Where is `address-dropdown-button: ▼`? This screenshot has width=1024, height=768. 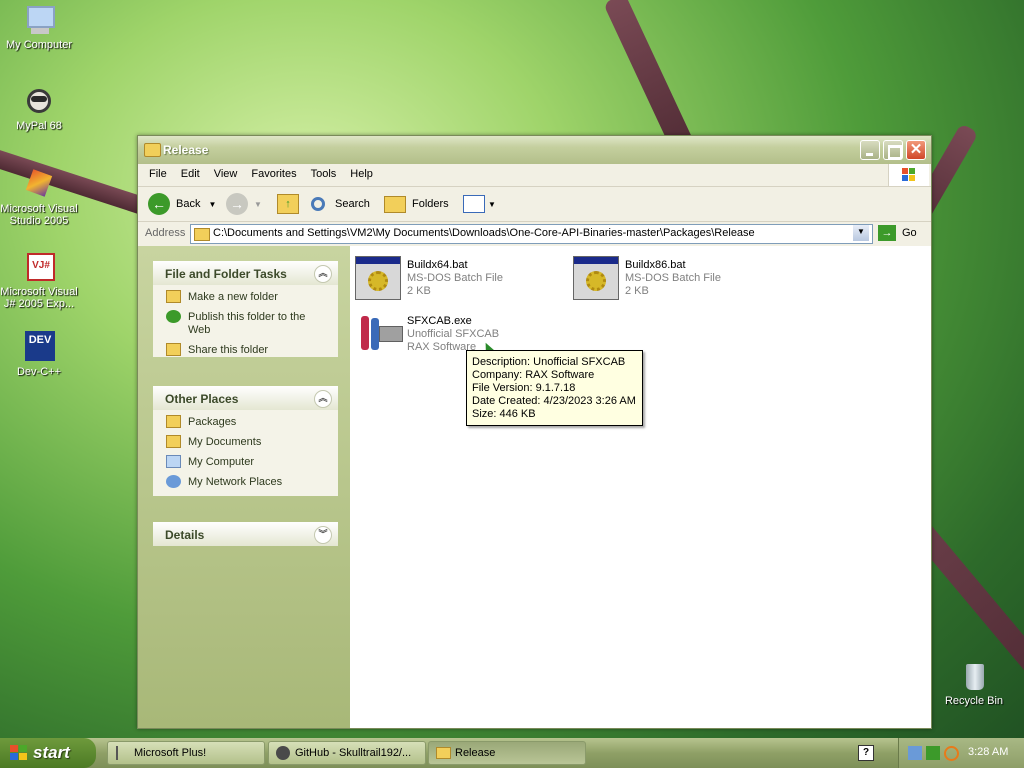 address-dropdown-button: ▼ is located at coordinates (861, 233).